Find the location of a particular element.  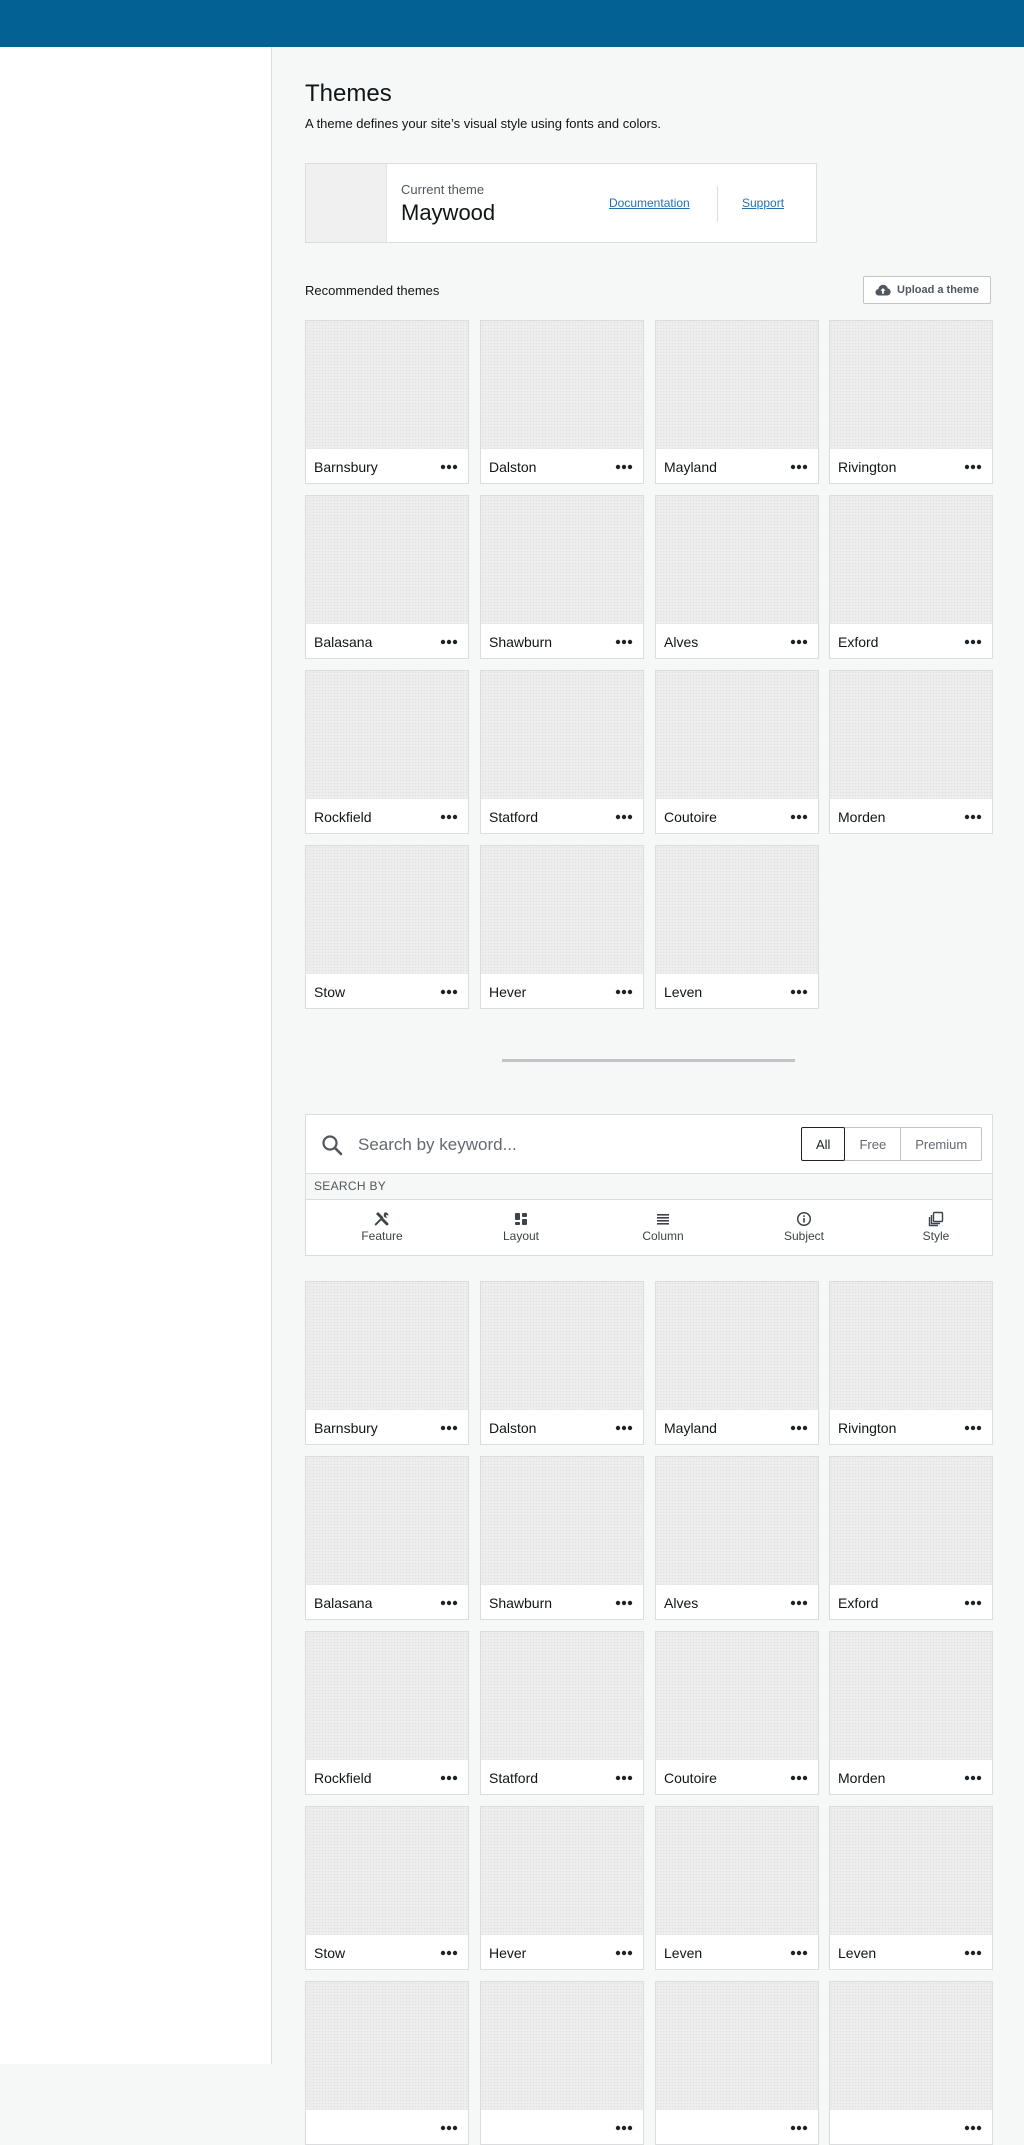

filter-column: Column is located at coordinates (663, 1227).